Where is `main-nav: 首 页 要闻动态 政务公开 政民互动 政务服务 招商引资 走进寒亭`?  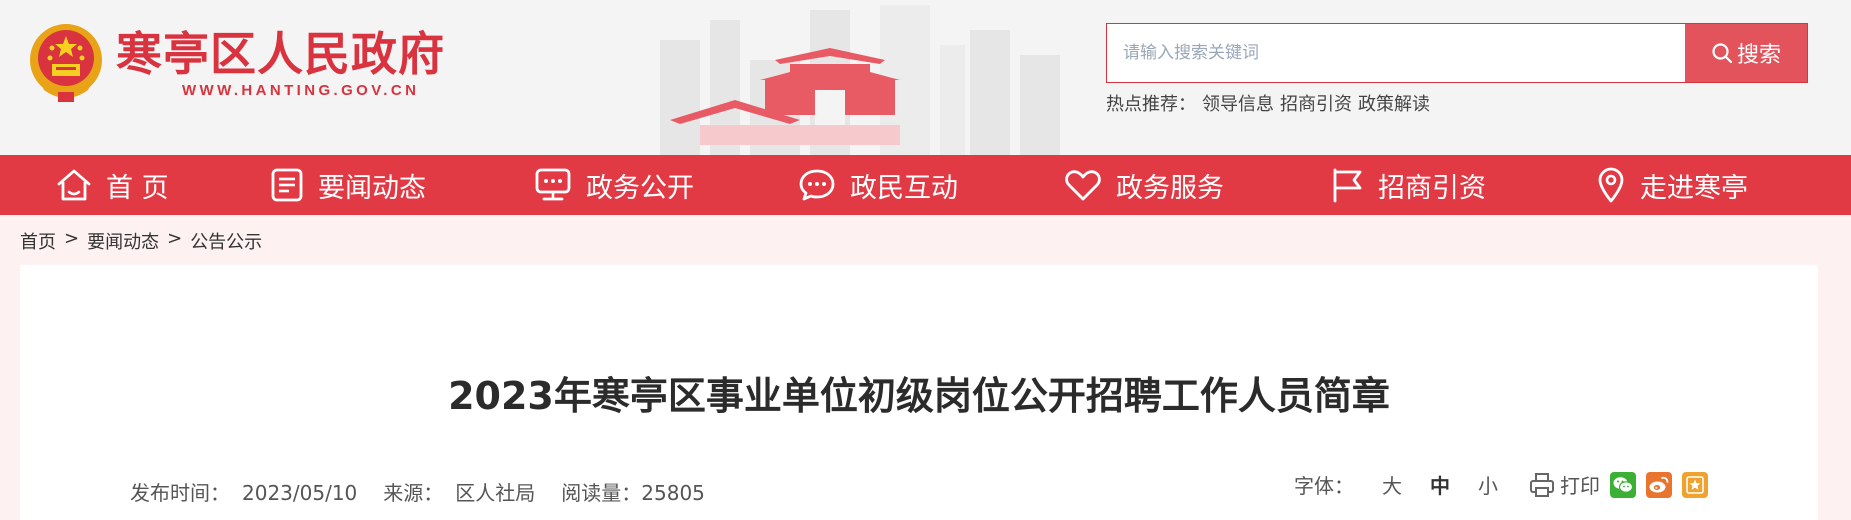
main-nav: 首 页 要闻动态 政务公开 政民互动 政务服务 招商引资 走进寒亭 is located at coordinates (925, 185).